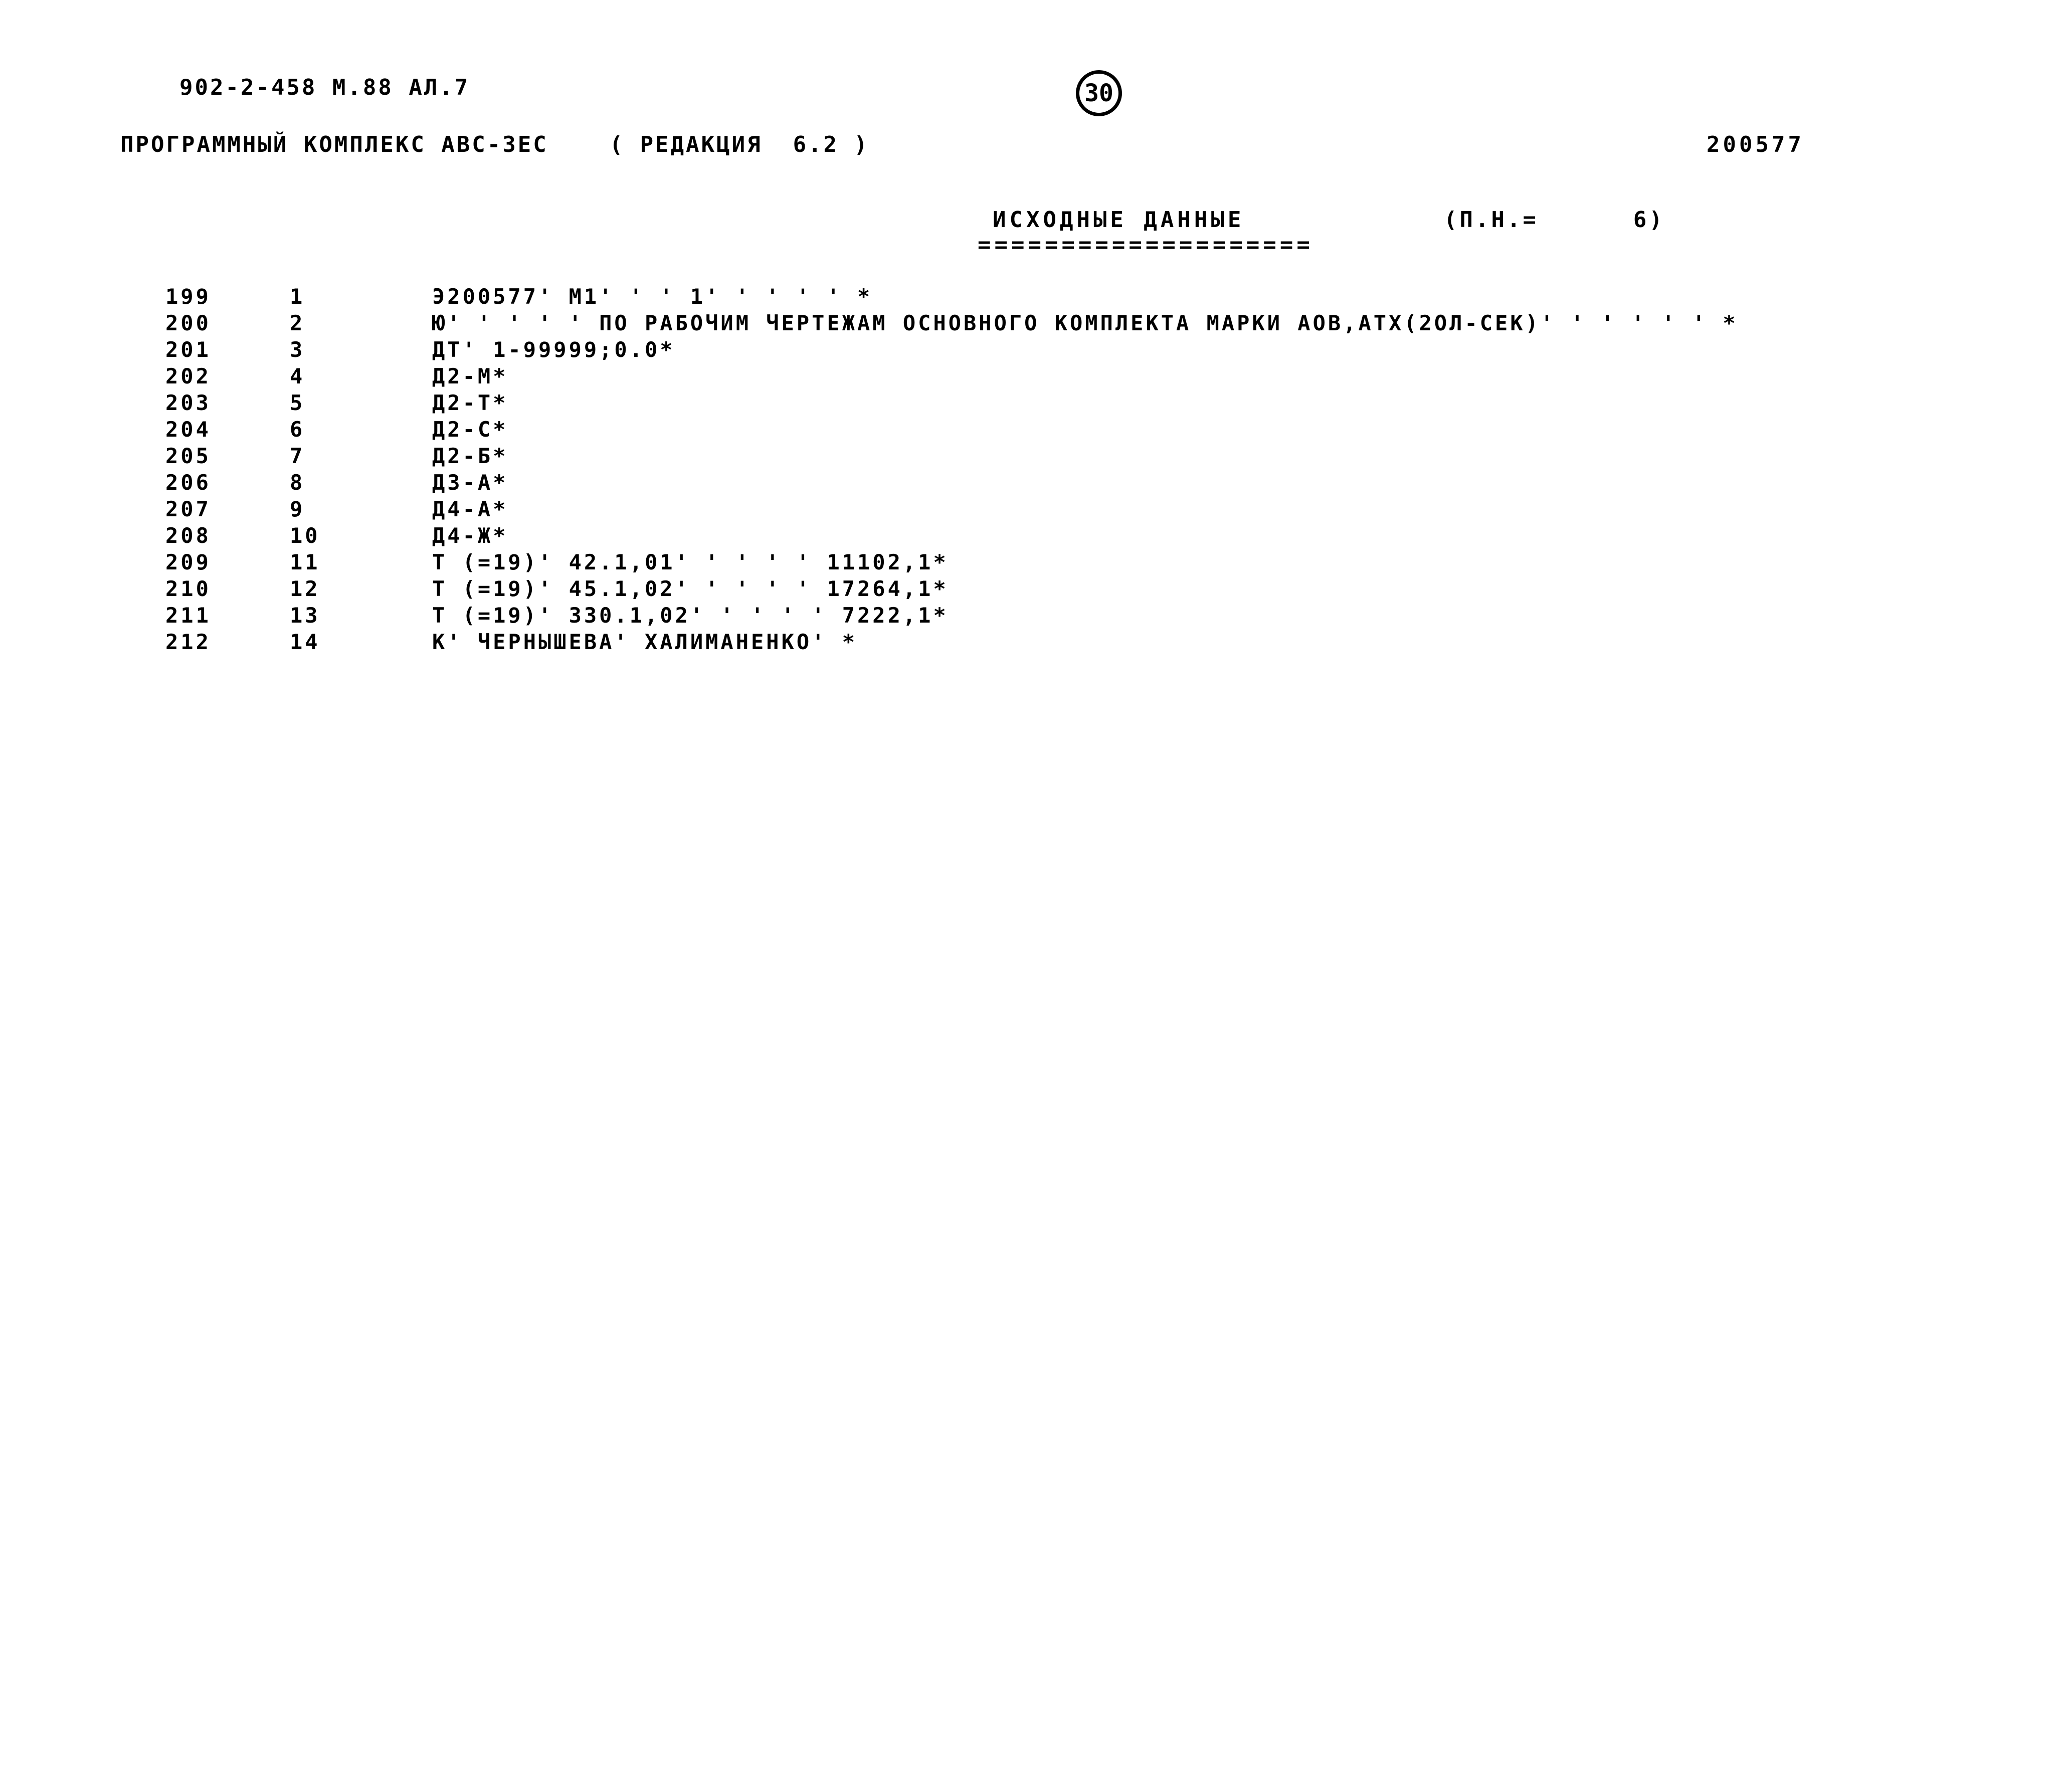 Image resolution: width=2072 pixels, height=1776 pixels. What do you see at coordinates (1145, 245) in the screenshot?
I see `section-underline: ====================` at bounding box center [1145, 245].